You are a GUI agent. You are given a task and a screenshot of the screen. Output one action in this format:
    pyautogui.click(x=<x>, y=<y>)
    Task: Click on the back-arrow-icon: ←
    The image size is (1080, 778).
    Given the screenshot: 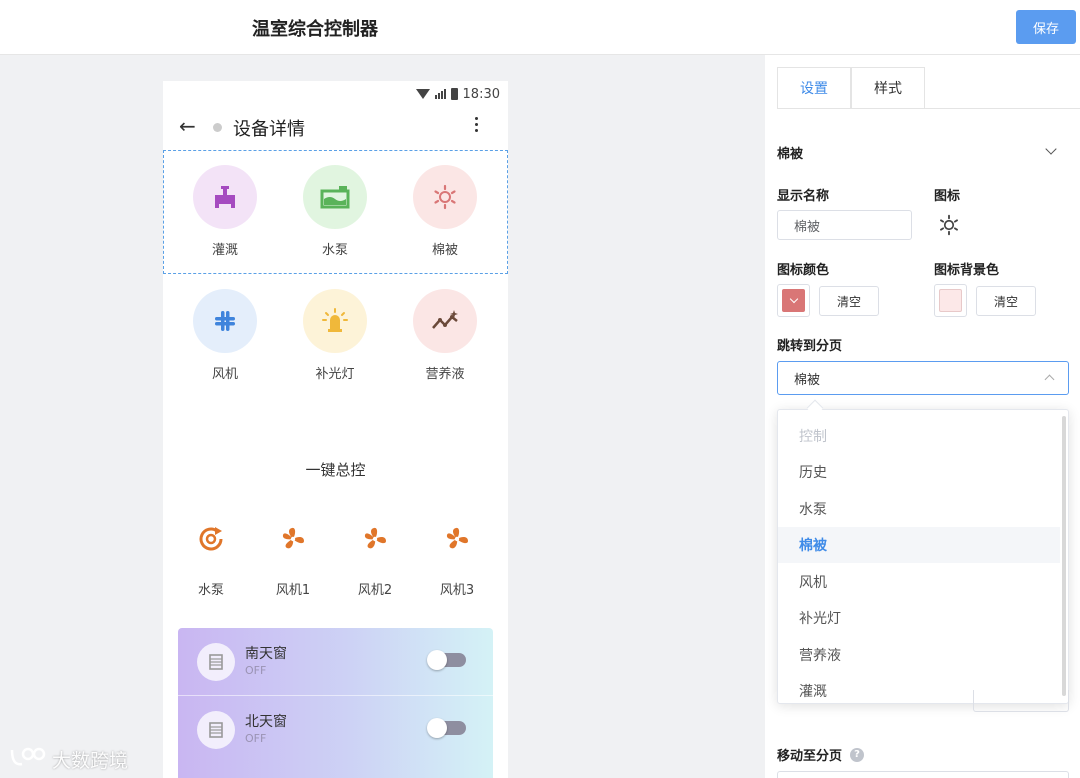 What is the action you would take?
    pyautogui.click(x=187, y=126)
    